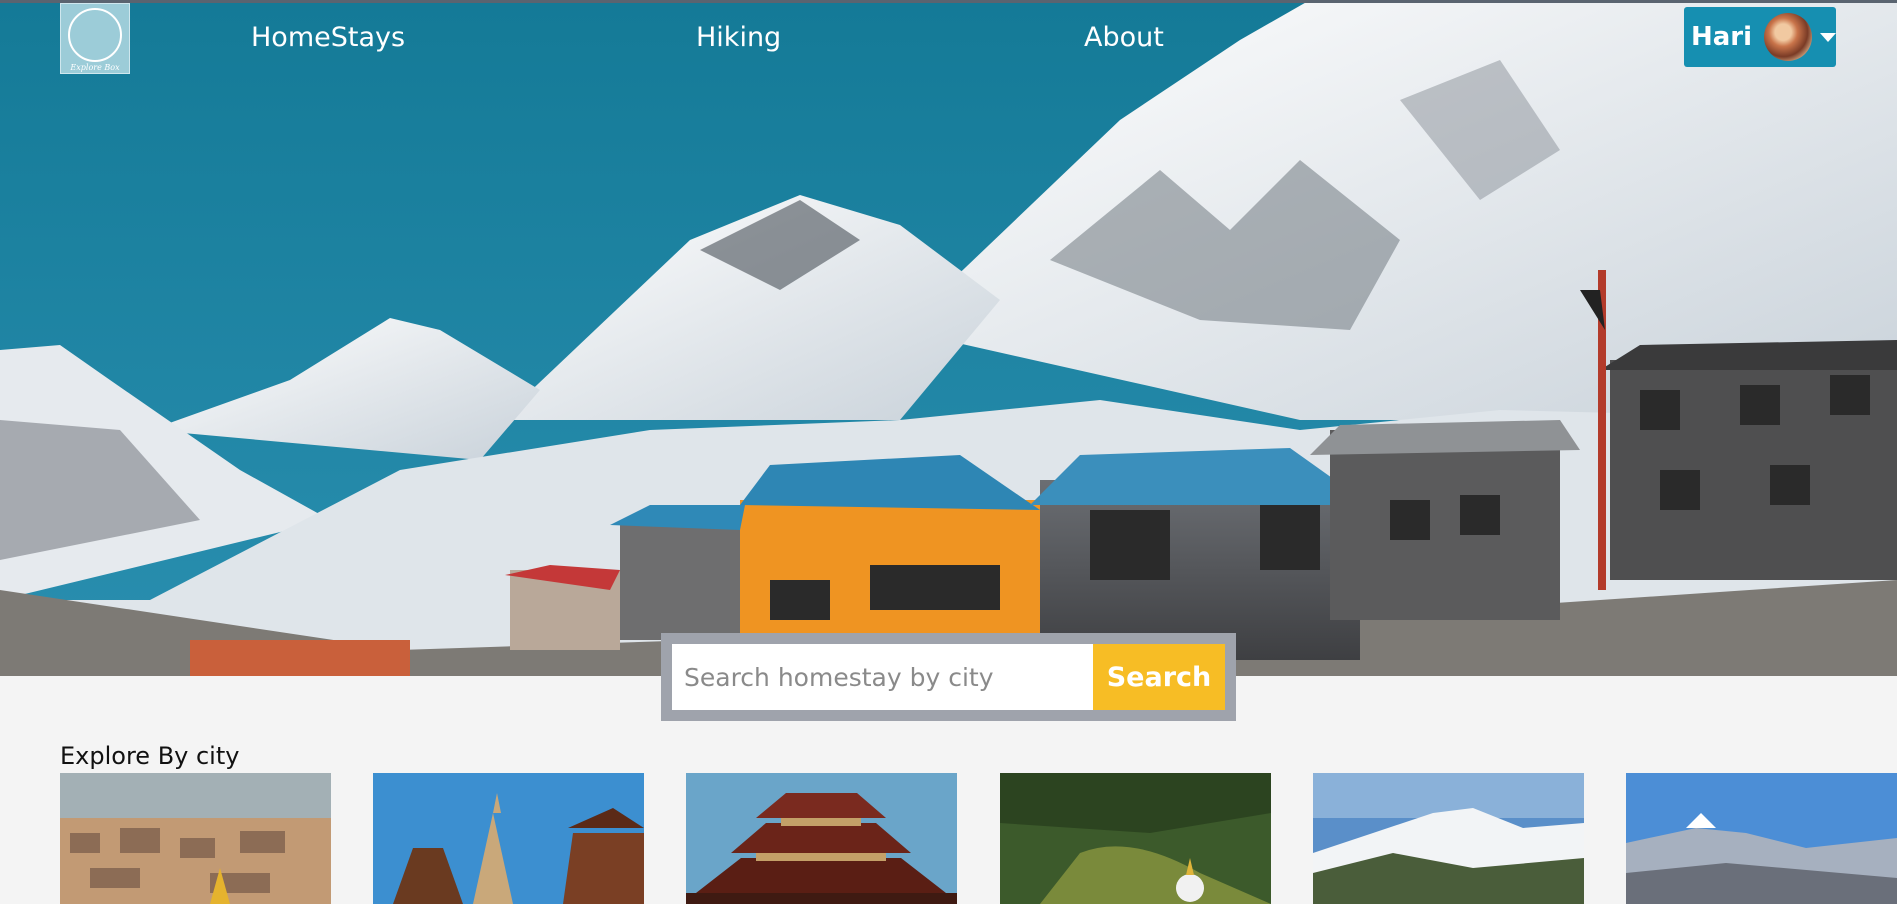  Describe the element at coordinates (1760, 37) in the screenshot. I see `user-menu-button: Hari` at that location.